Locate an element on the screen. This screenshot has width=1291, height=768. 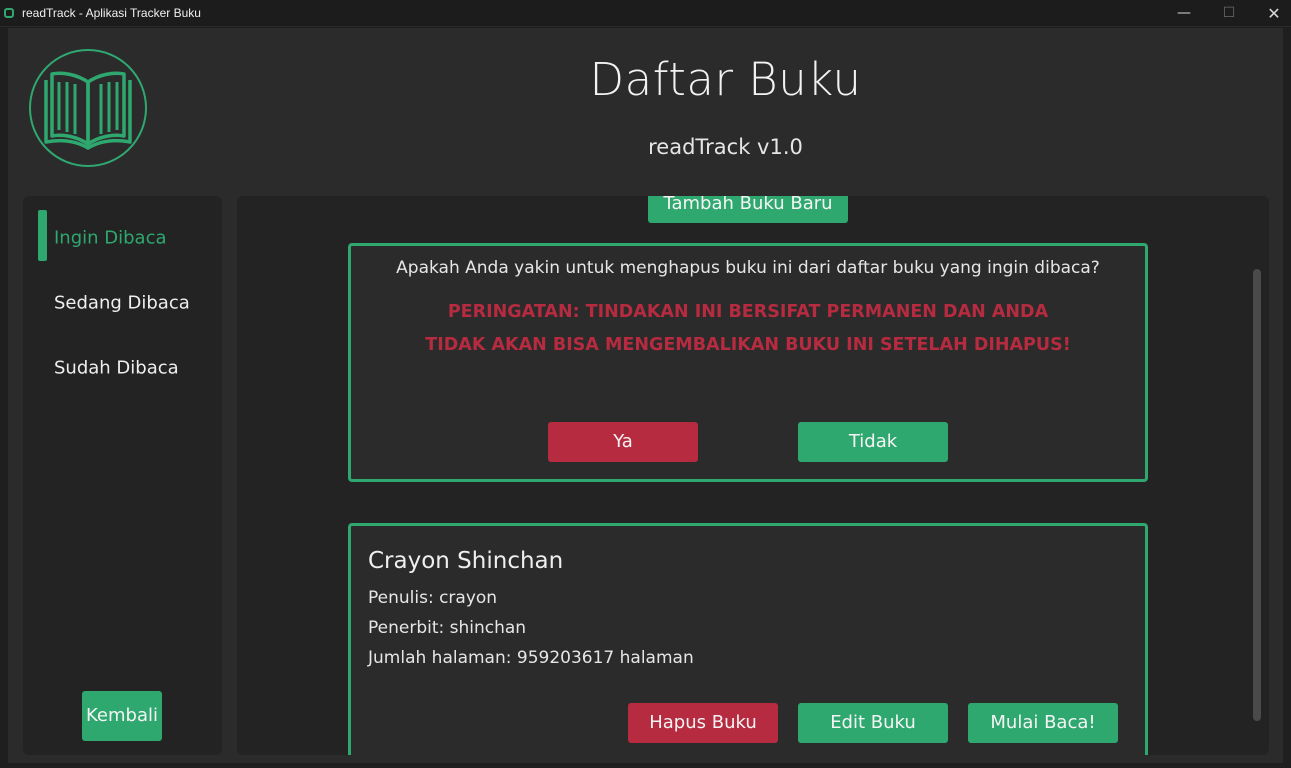
active-indicator is located at coordinates (42, 235).